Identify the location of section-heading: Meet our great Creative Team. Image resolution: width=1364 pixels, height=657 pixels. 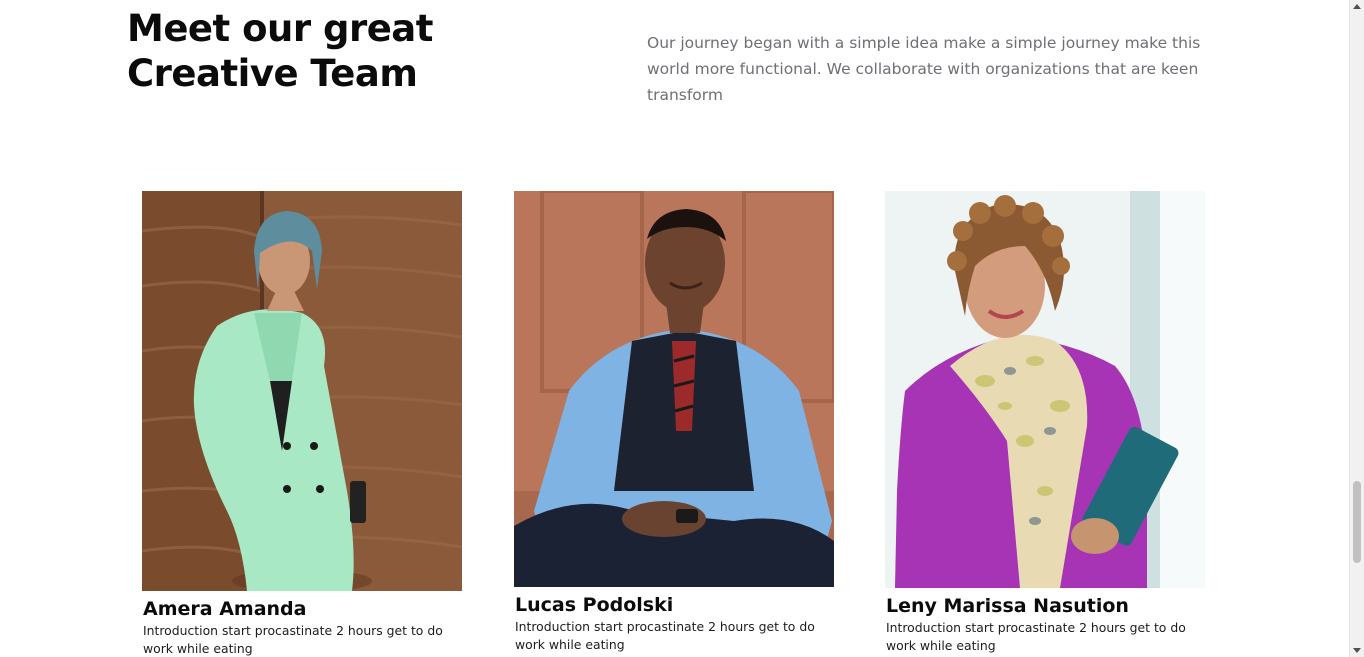
(280, 51).